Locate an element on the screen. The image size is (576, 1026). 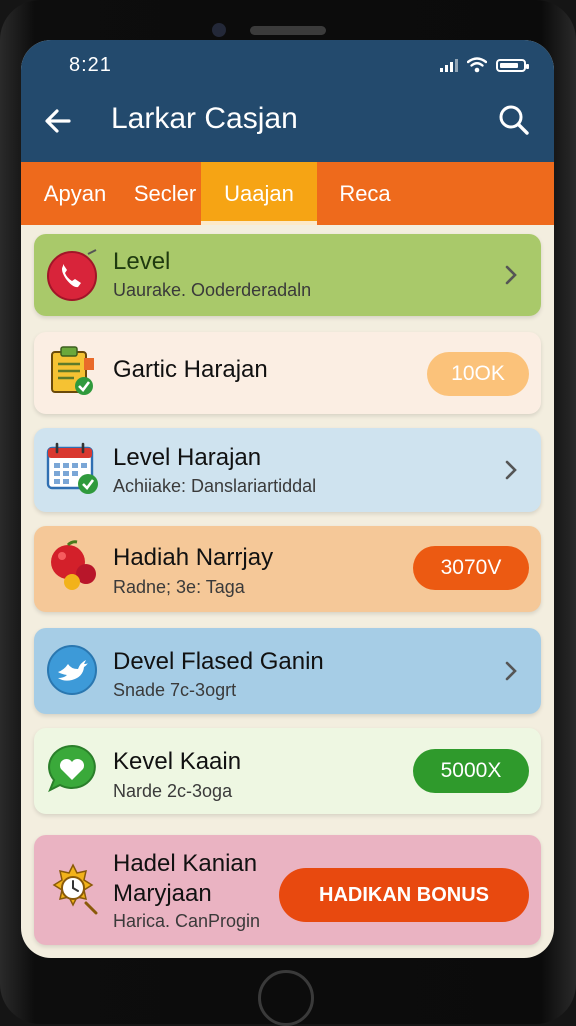
bird-icon is located at coordinates (72, 670).